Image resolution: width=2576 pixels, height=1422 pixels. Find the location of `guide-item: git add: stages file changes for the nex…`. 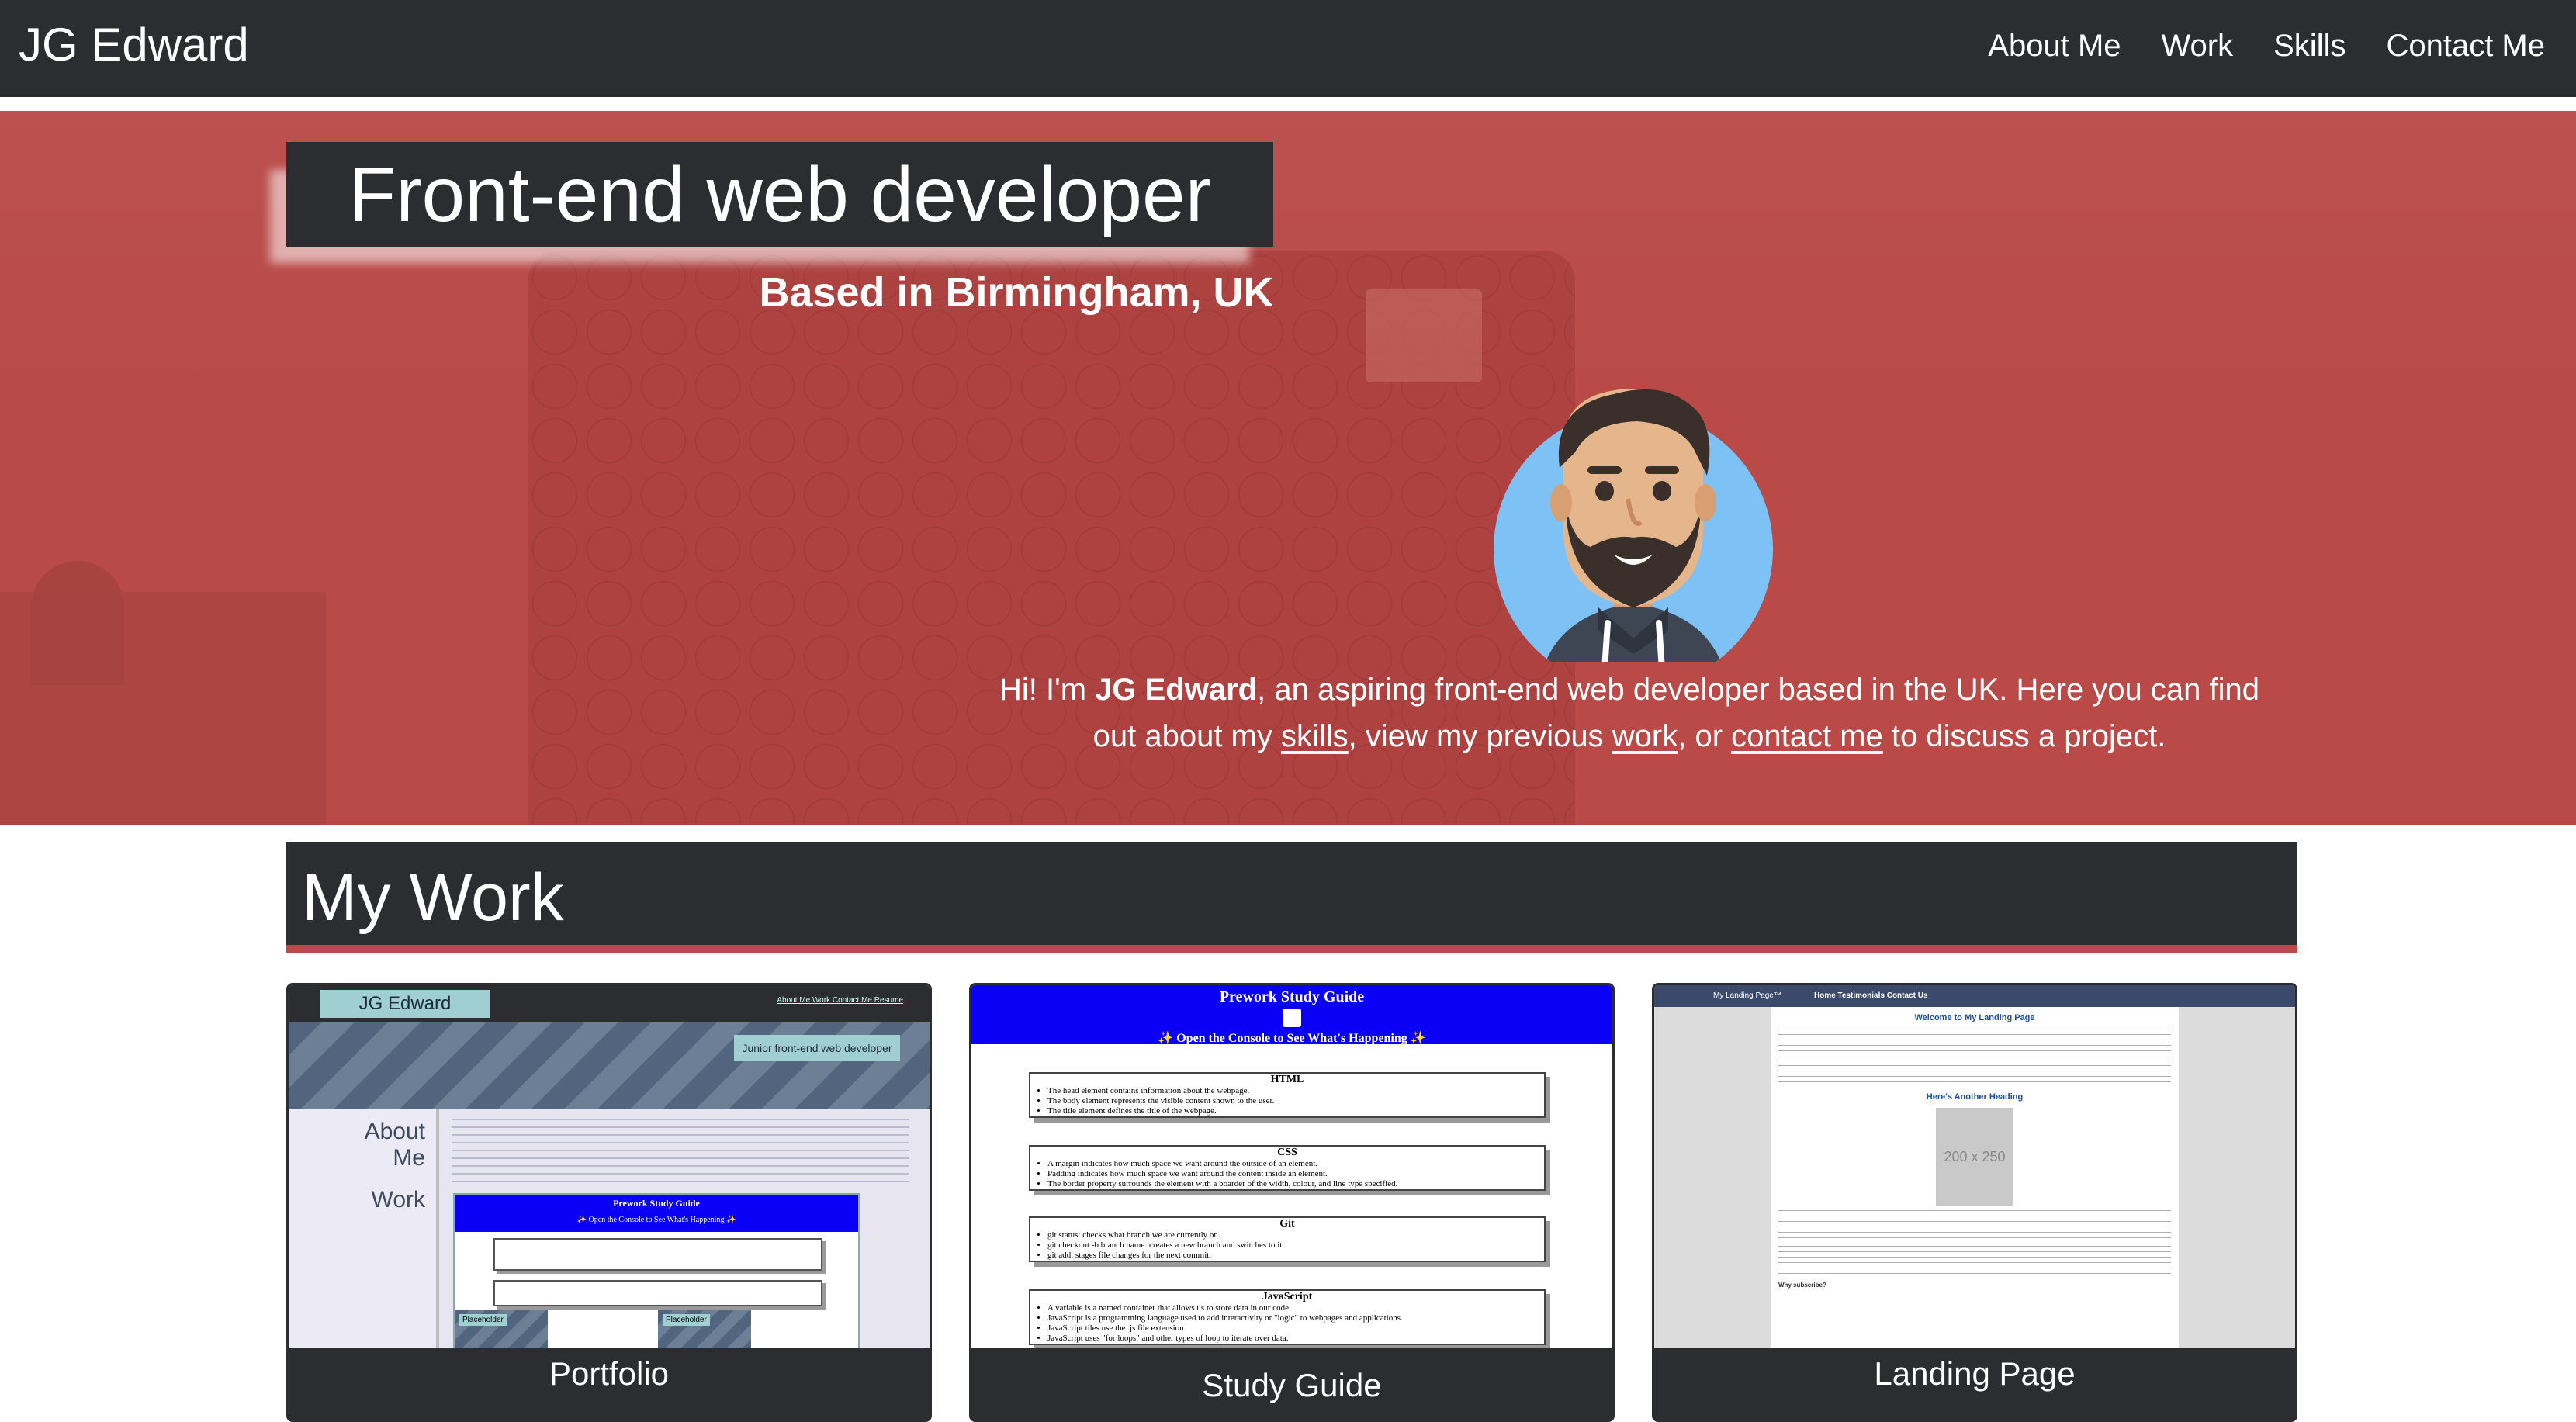

guide-item: git add: stages file changes for the nex… is located at coordinates (1295, 1256).